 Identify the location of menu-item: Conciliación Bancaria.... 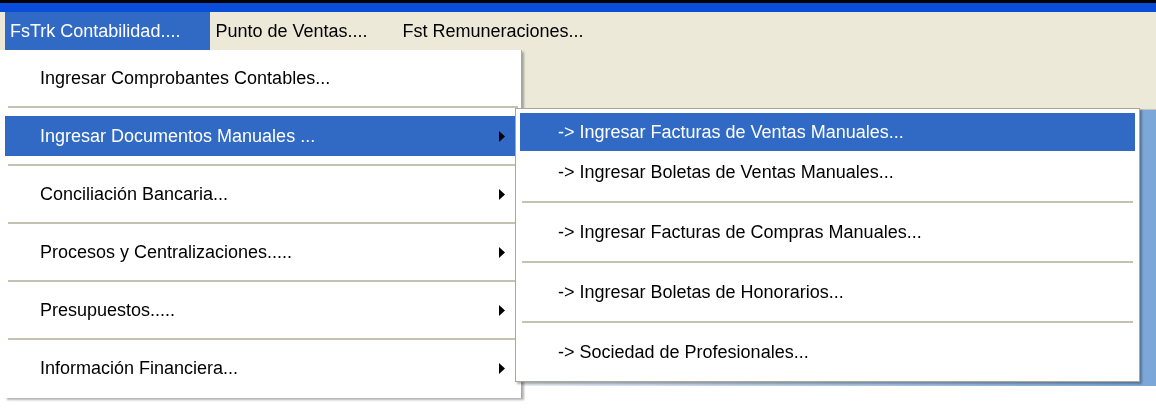
(263, 194).